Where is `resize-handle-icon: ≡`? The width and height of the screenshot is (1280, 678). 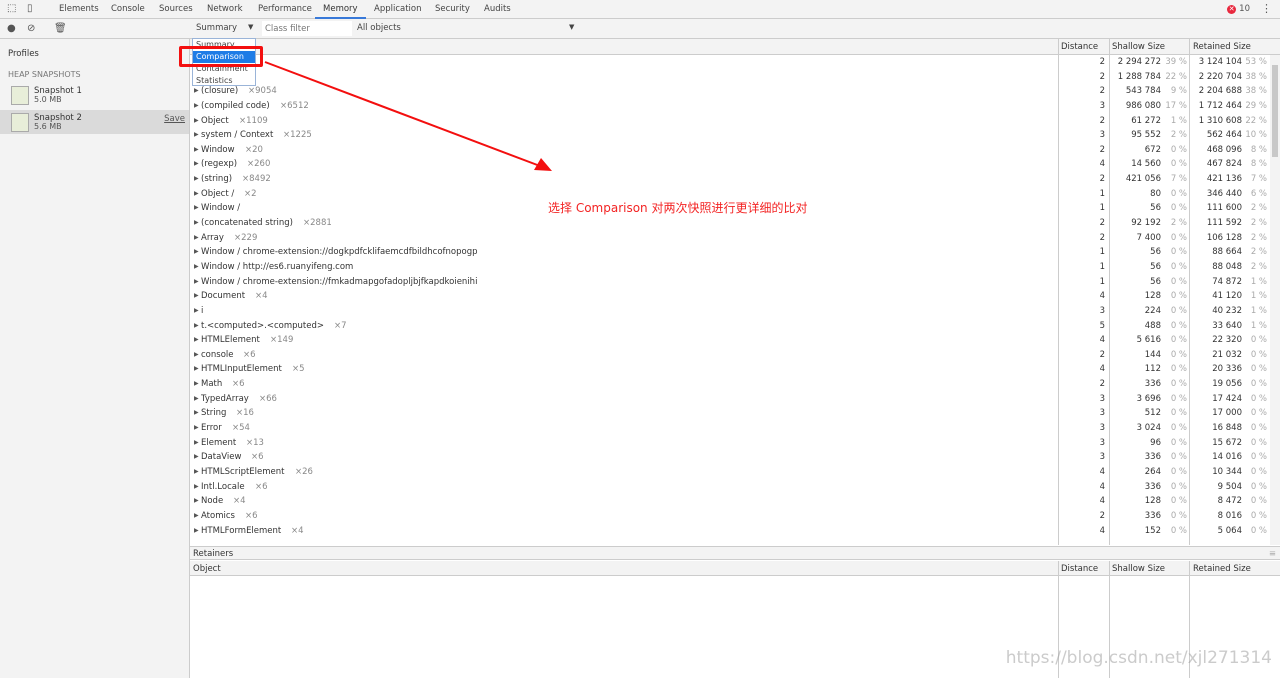
resize-handle-icon: ≡ is located at coordinates (1272, 554).